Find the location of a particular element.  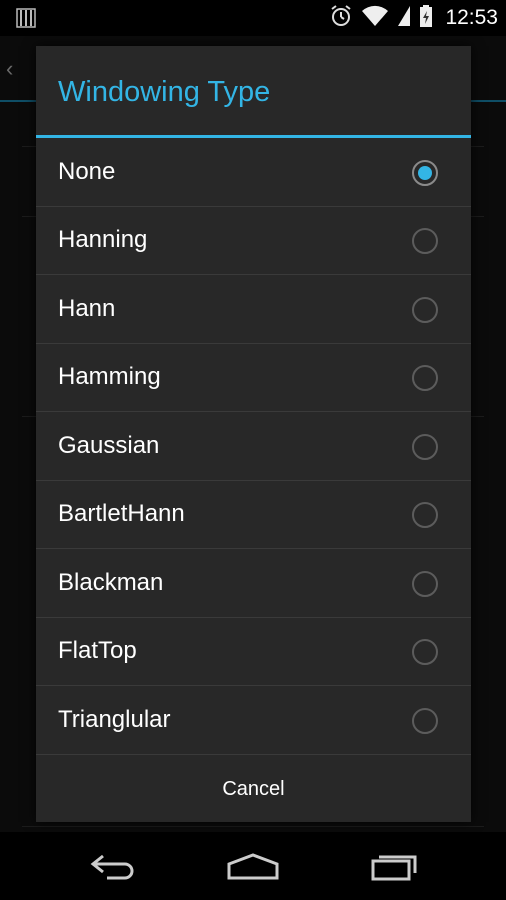

dialog-title: Windowing Type is located at coordinates (164, 92).